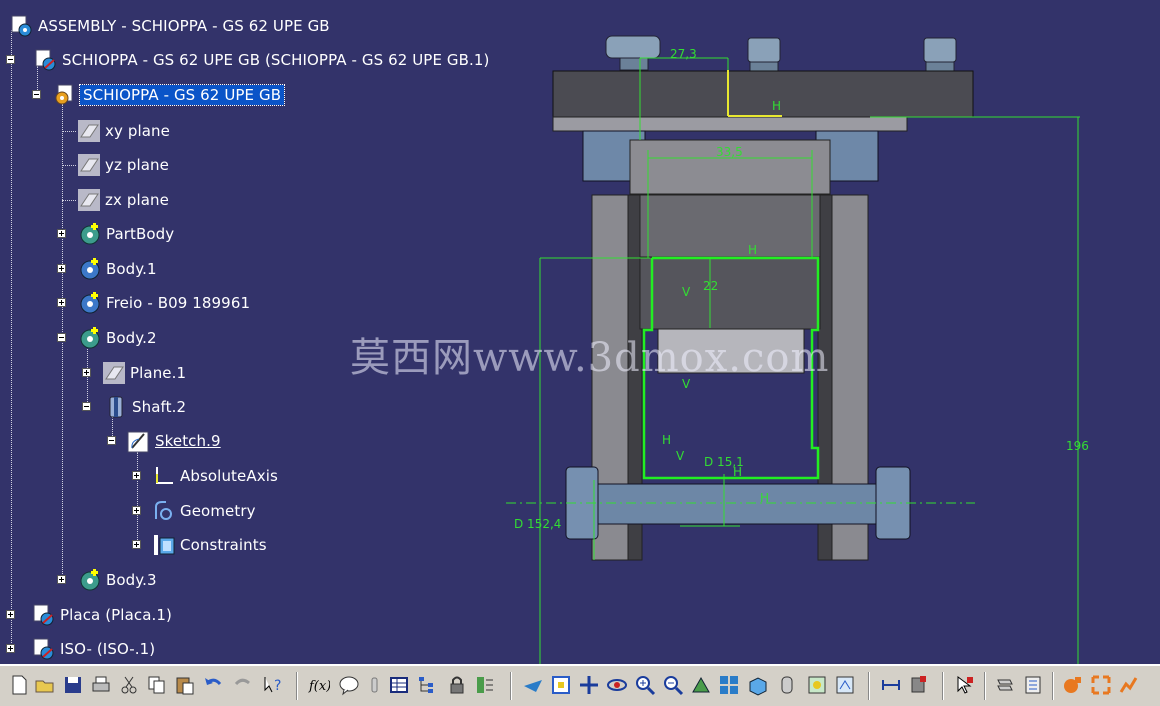 The height and width of the screenshot is (706, 1160). What do you see at coordinates (126, 234) in the screenshot?
I see `tree-node-partbody: PartBody` at bounding box center [126, 234].